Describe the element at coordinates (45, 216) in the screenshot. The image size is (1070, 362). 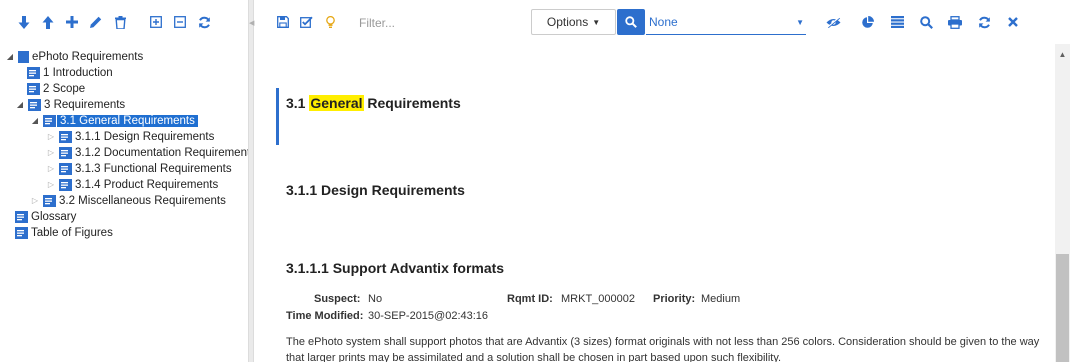
I see `tree-item-glossary: Glossary` at that location.